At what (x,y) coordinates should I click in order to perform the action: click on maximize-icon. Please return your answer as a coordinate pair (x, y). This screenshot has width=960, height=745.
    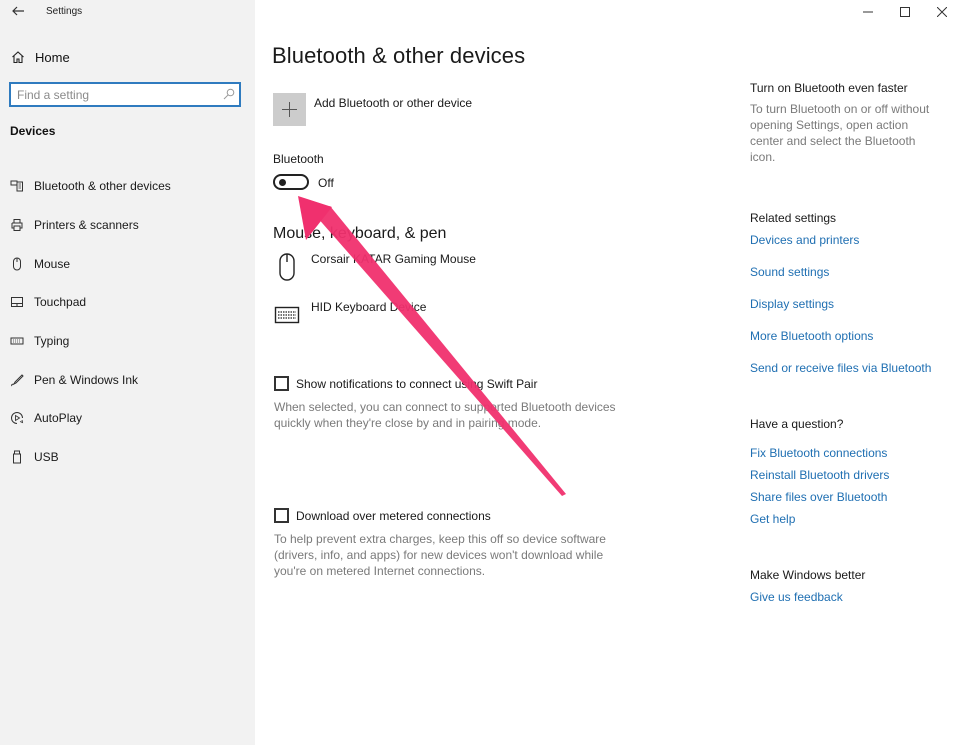
    Looking at the image, I should click on (904, 12).